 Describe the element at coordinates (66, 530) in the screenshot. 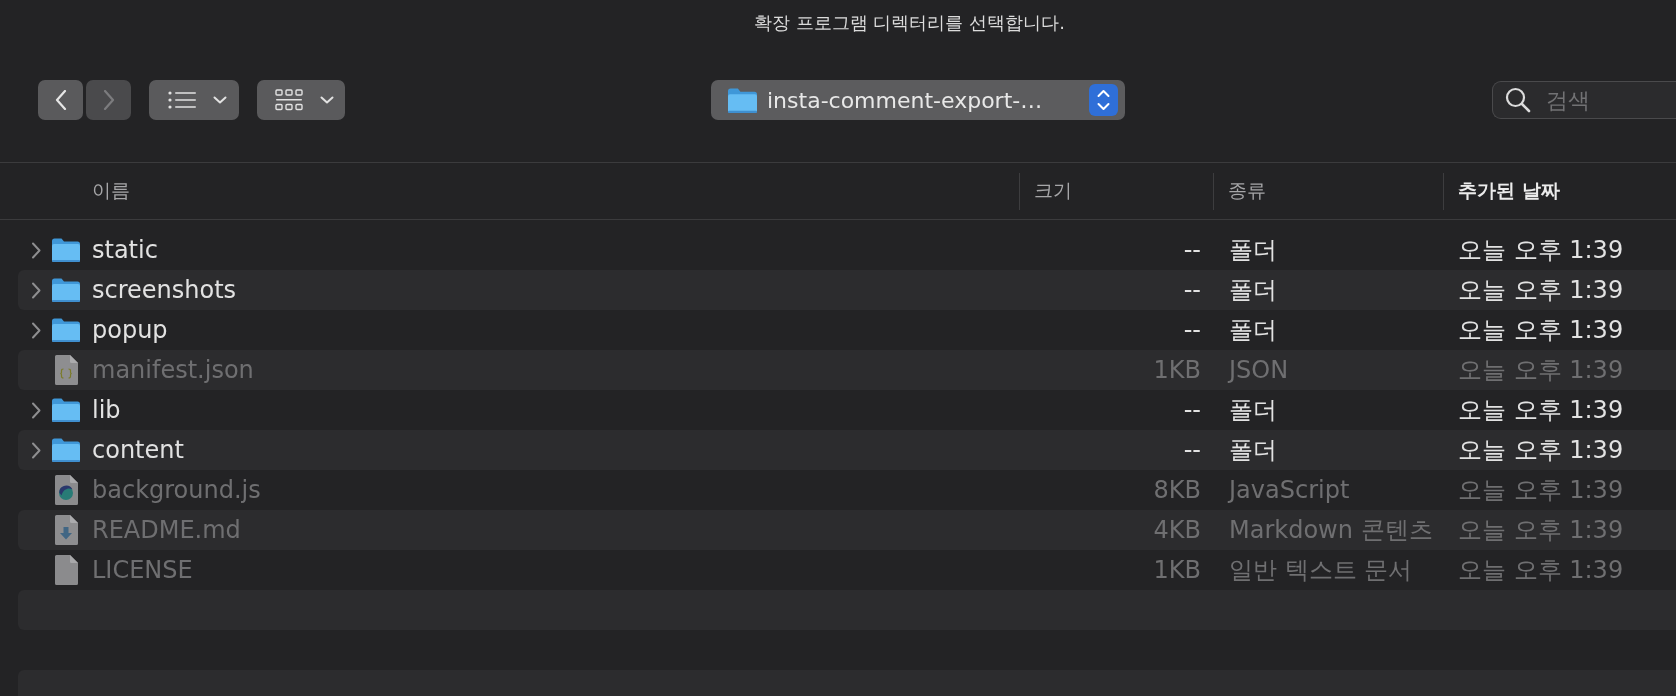

I see `markdown-file-icon` at that location.